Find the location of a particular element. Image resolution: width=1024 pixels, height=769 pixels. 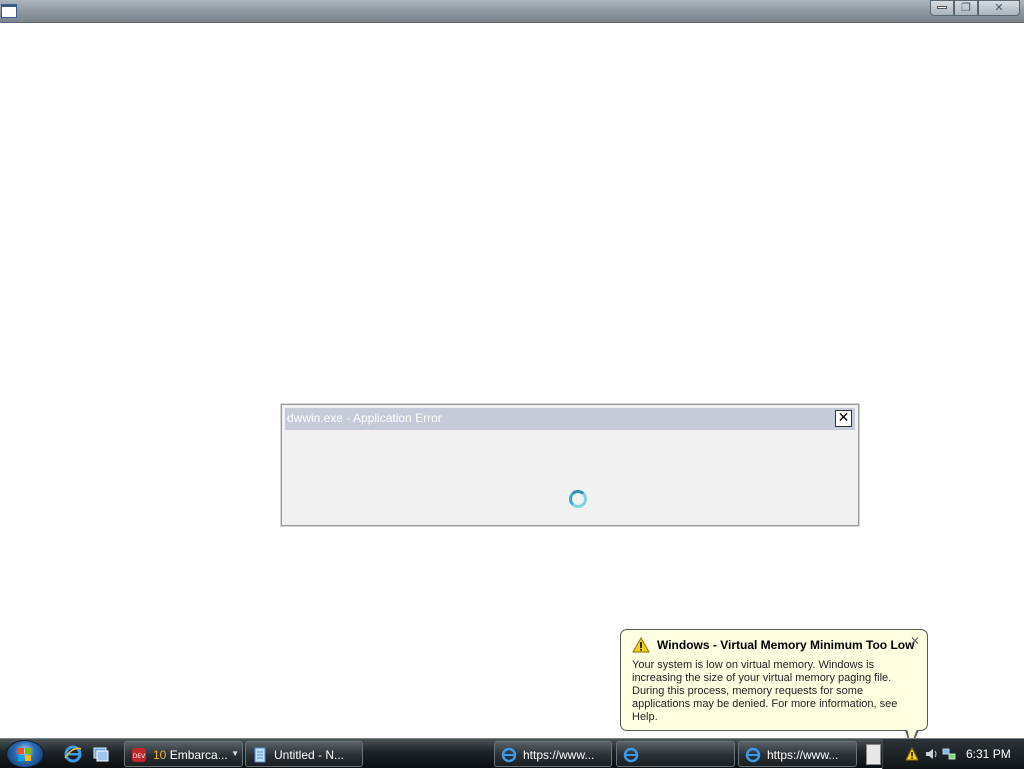

windows-logo-icon is located at coordinates (25, 754).